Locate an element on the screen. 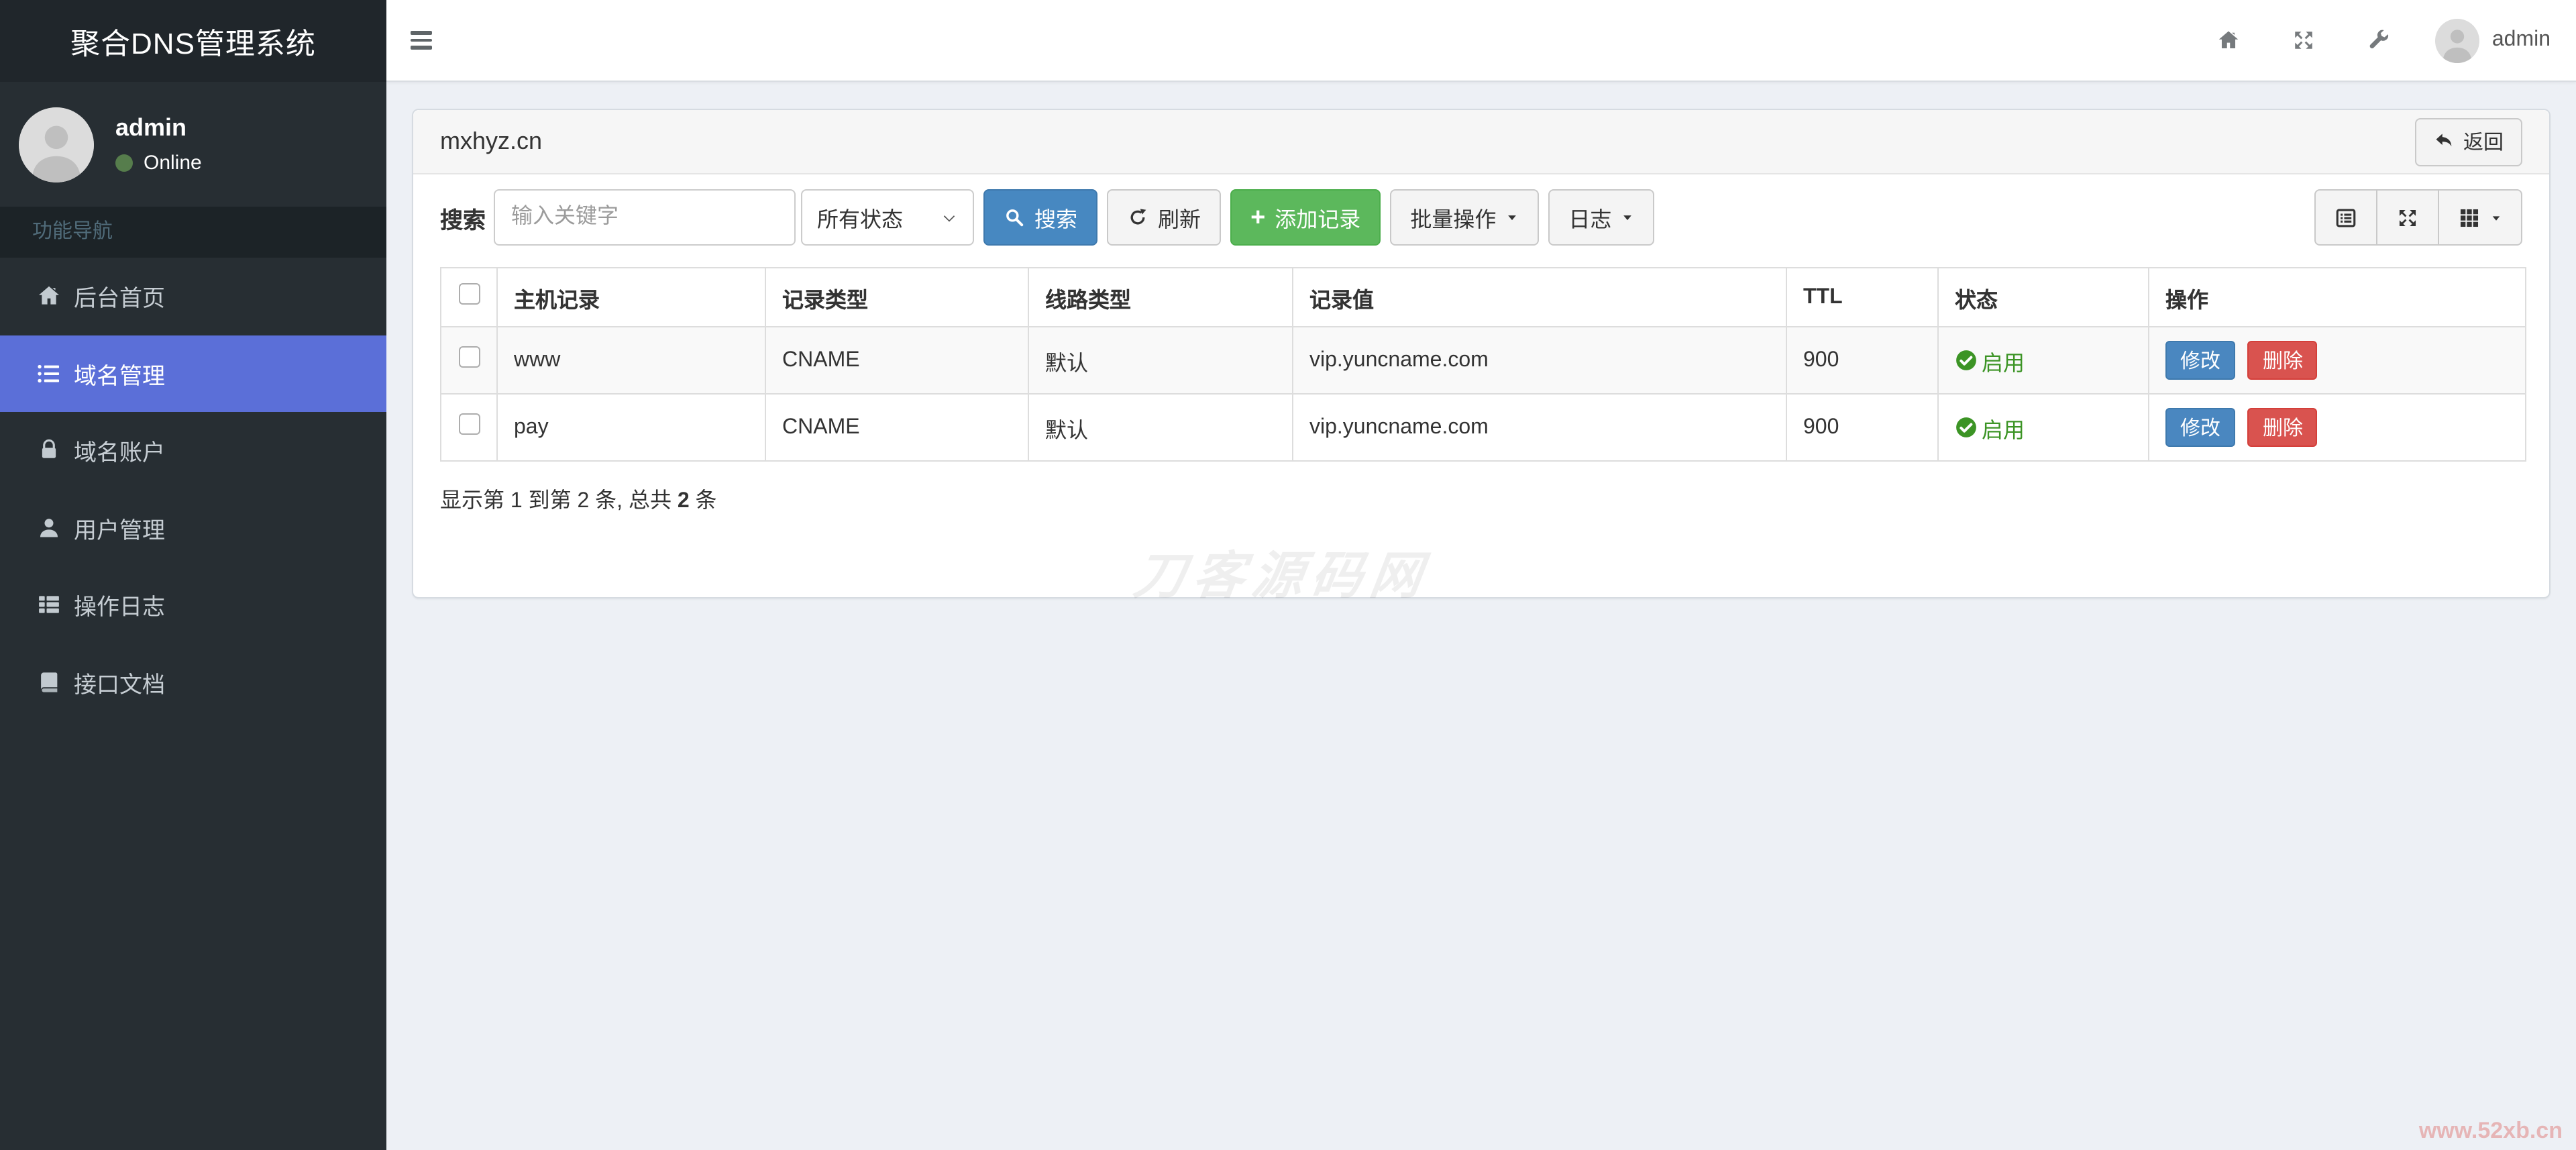 The image size is (2576, 1150). sidebar-menu: 后台首页 域名管理 域名账户 用户管理 操作日志 接口文档 is located at coordinates (193, 489).